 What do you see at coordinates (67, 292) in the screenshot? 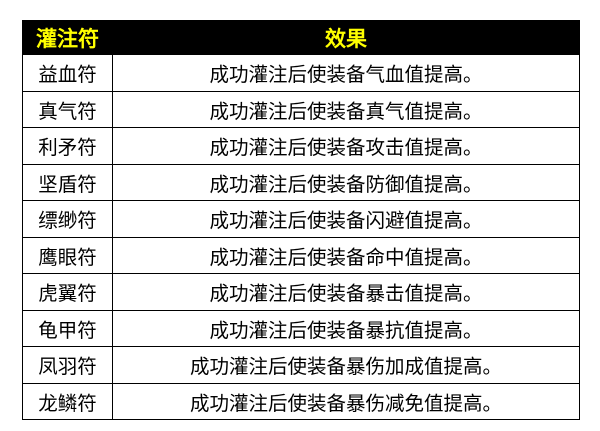
I see `talisman-name-cell: 虎翼符` at bounding box center [67, 292].